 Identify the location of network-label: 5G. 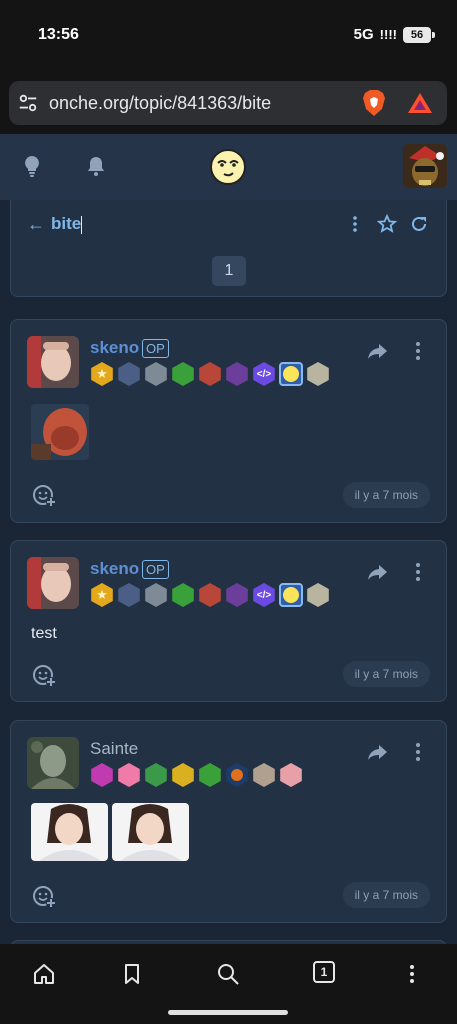
(363, 34).